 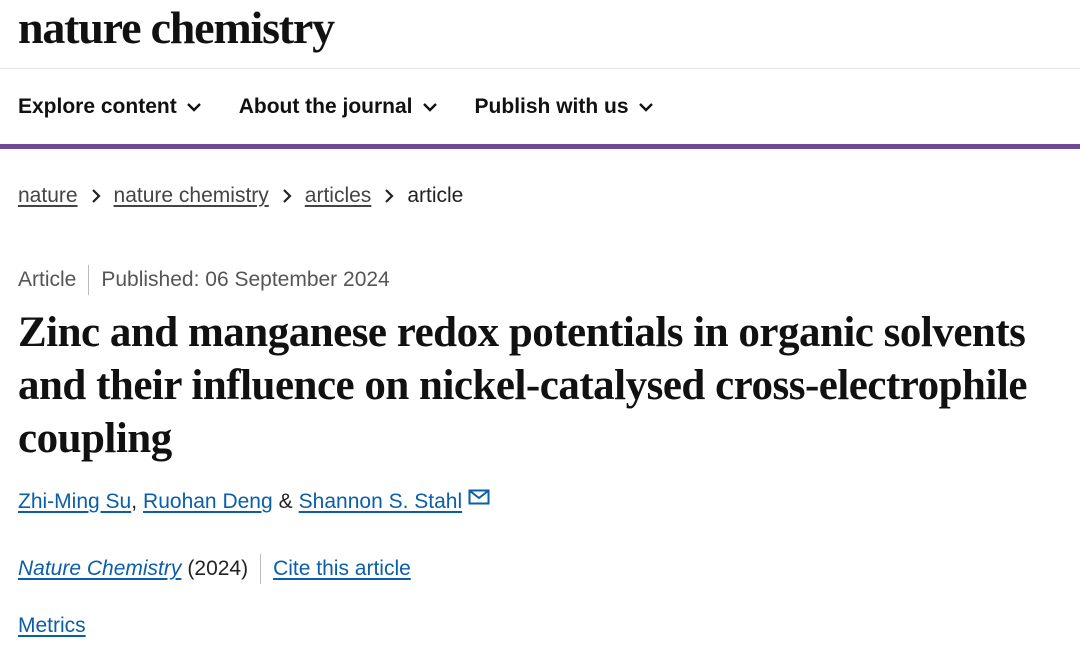 I want to click on breadcrumb-current: article, so click(x=435, y=195).